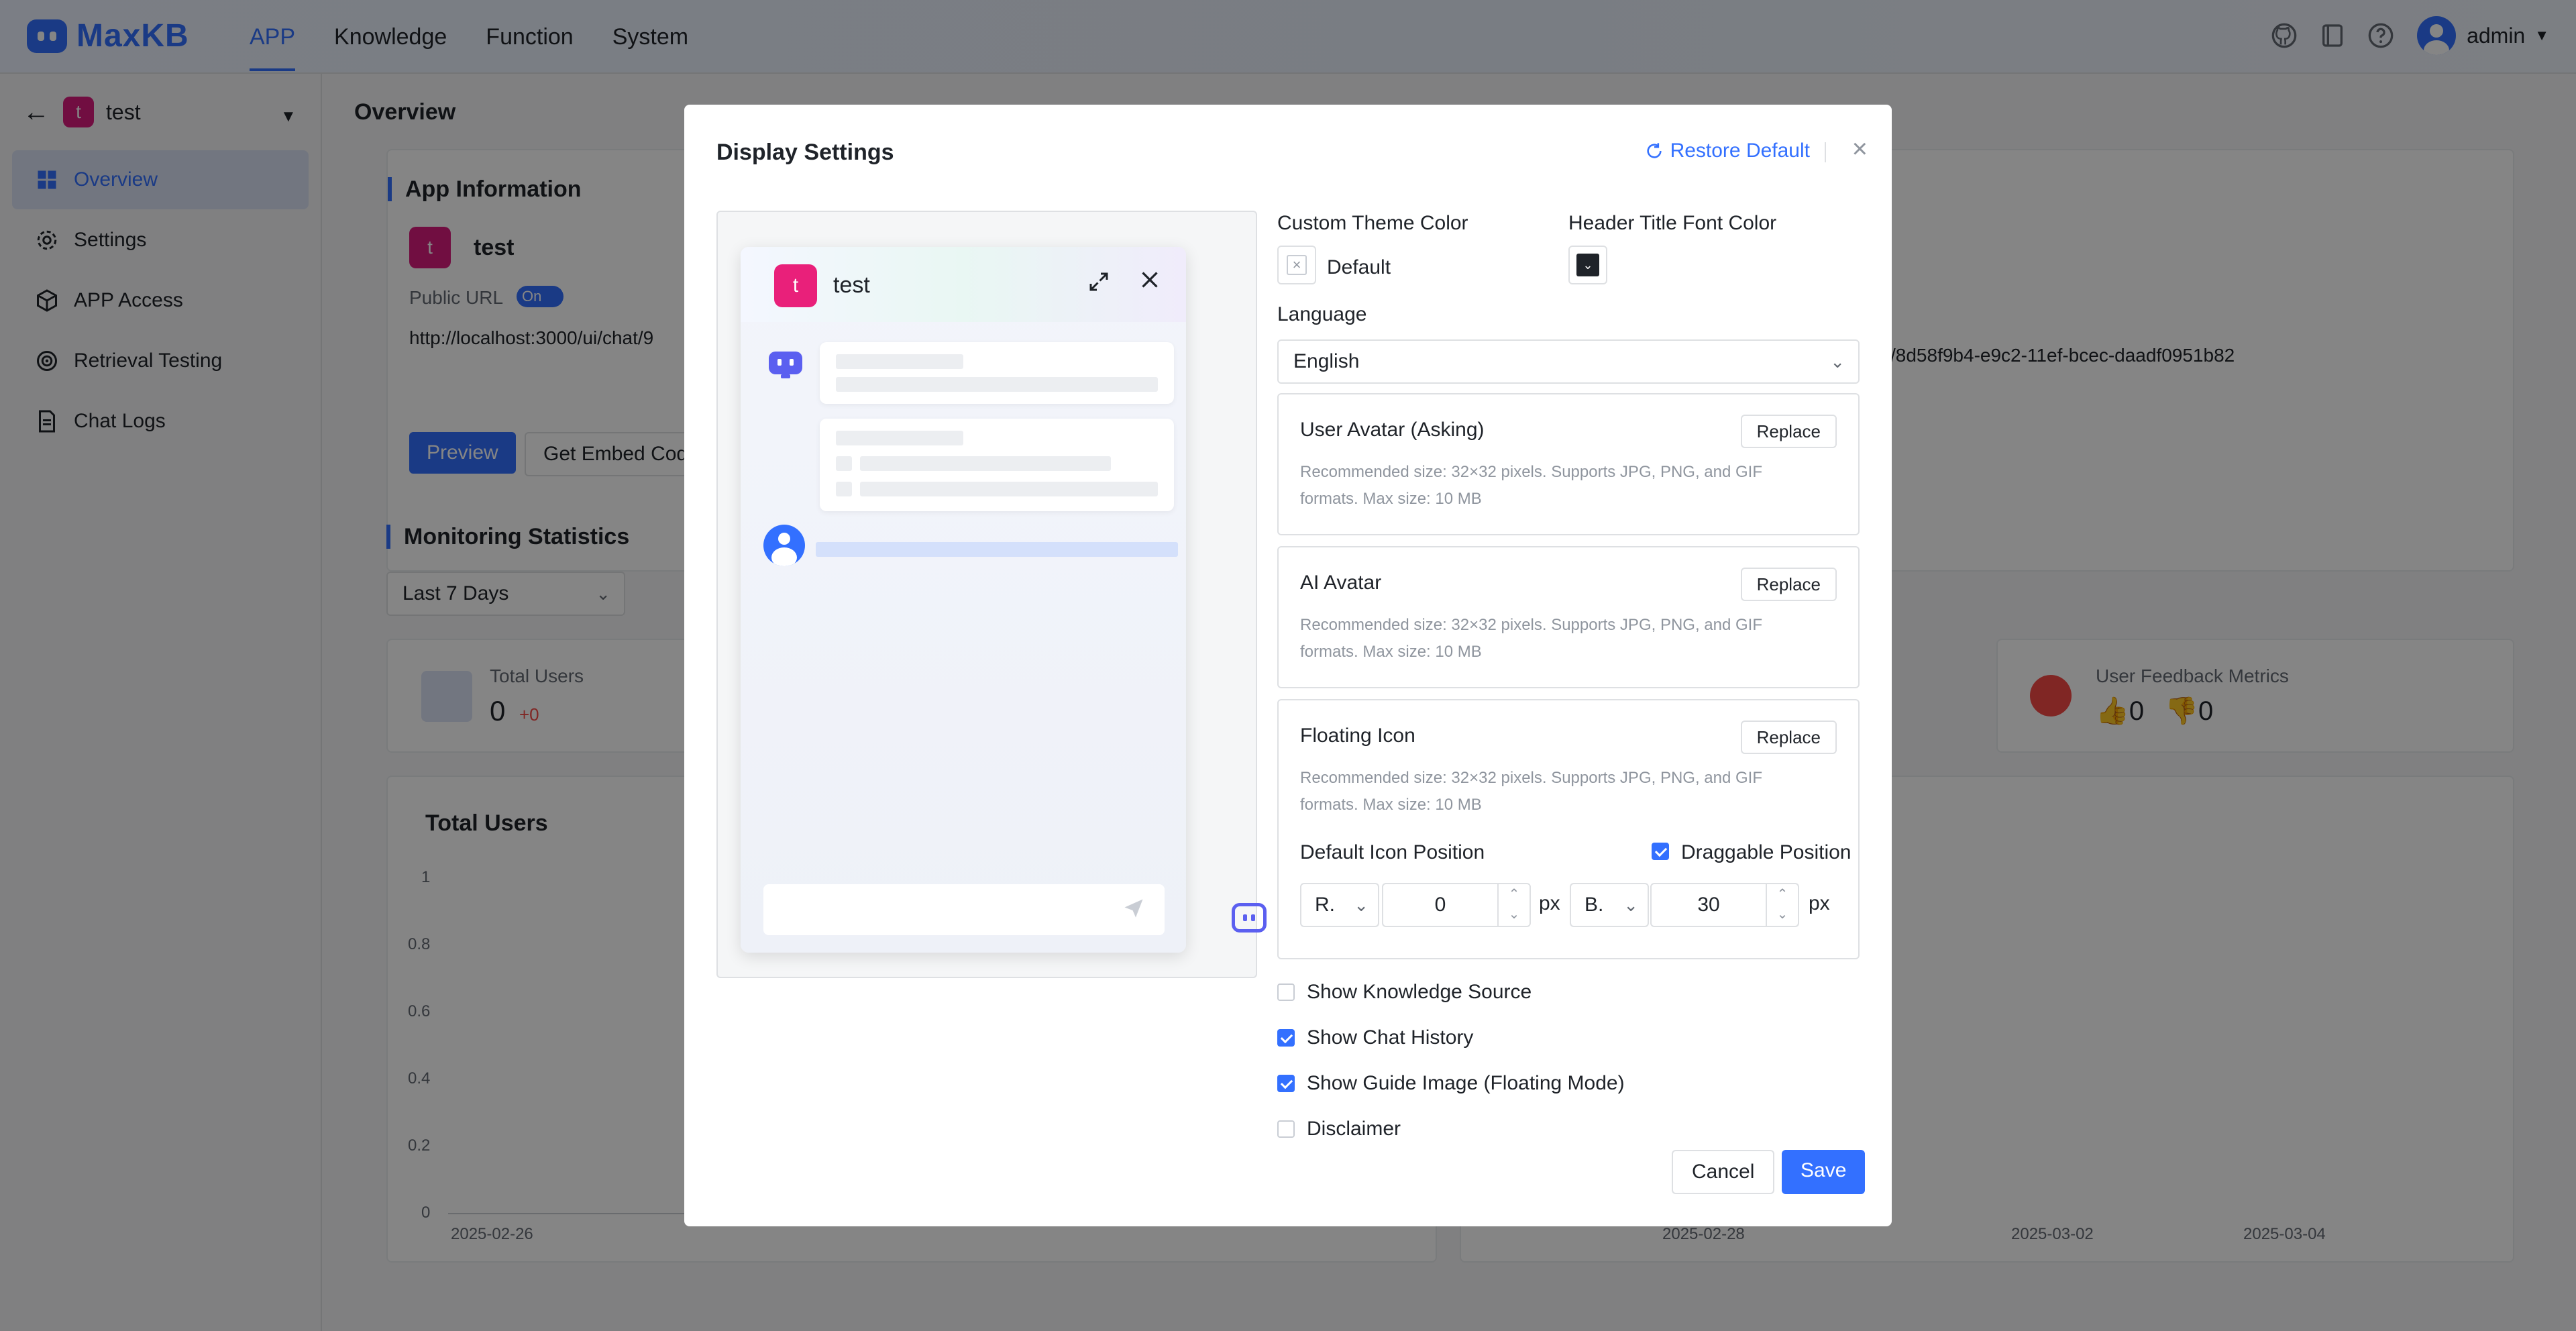  What do you see at coordinates (1740, 151) in the screenshot?
I see `restore-label: Restore Default` at bounding box center [1740, 151].